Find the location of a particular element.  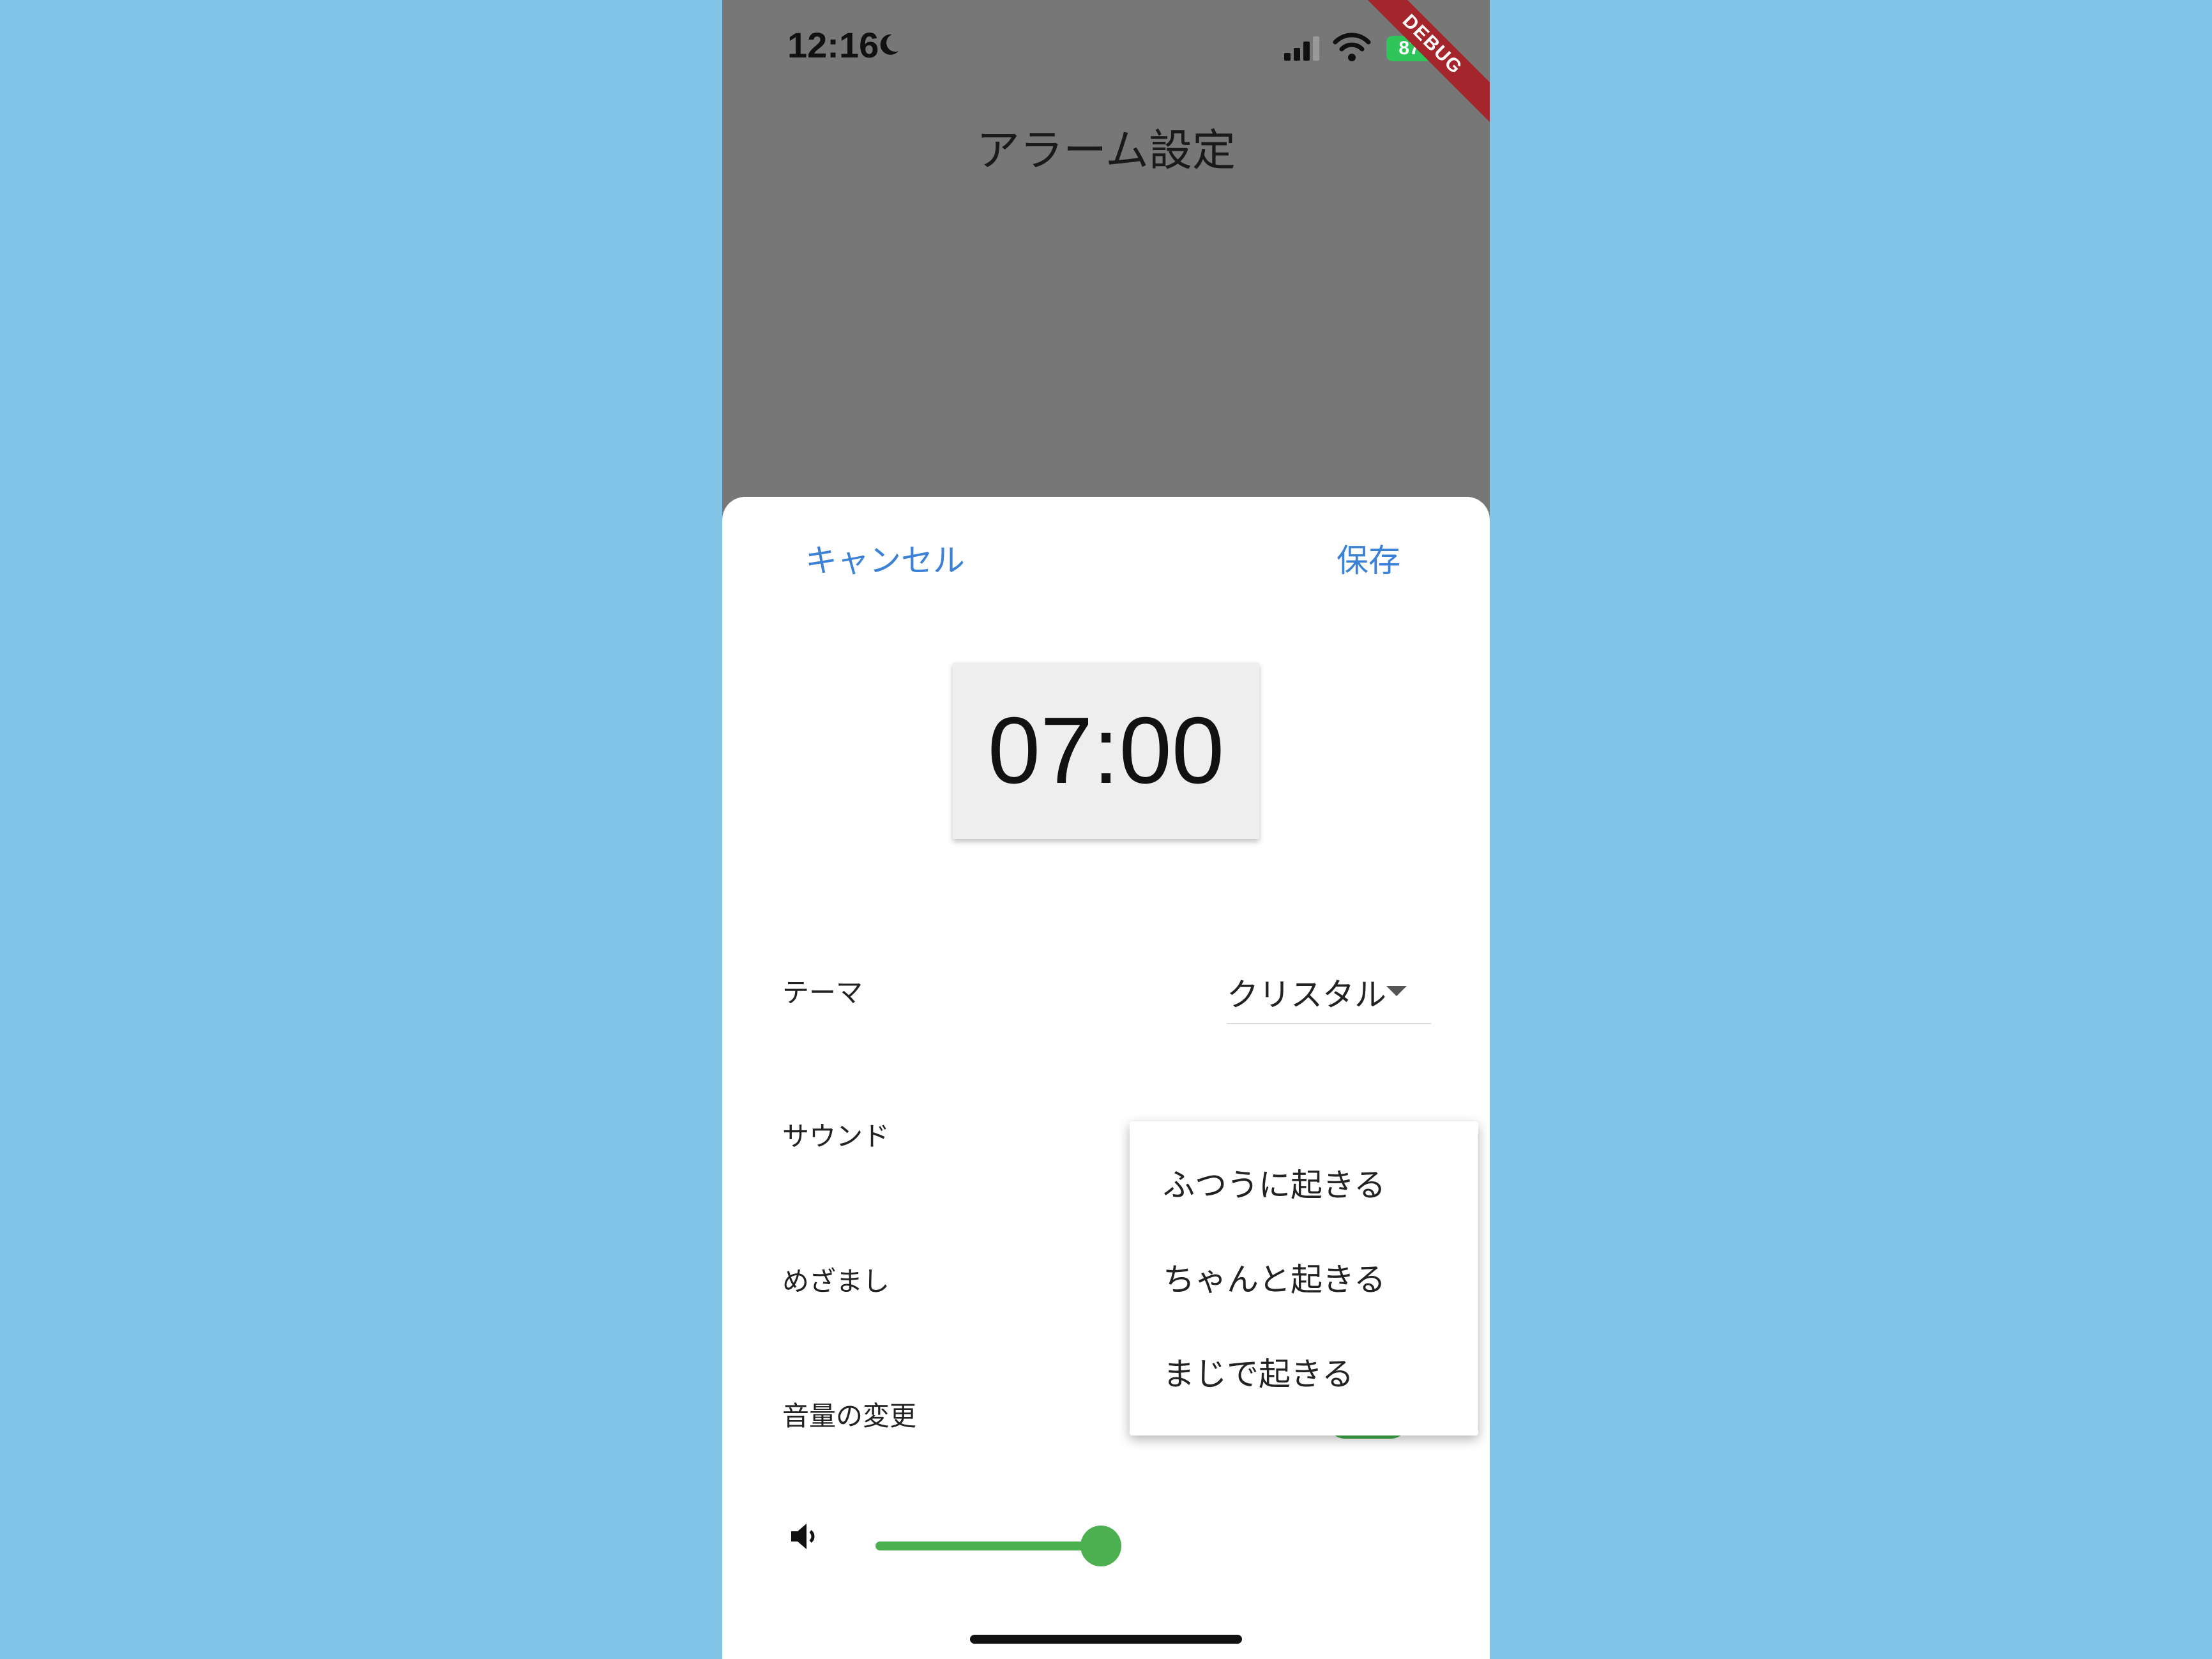

menu-item-serious-wake: まじで起きる is located at coordinates (1259, 1372).